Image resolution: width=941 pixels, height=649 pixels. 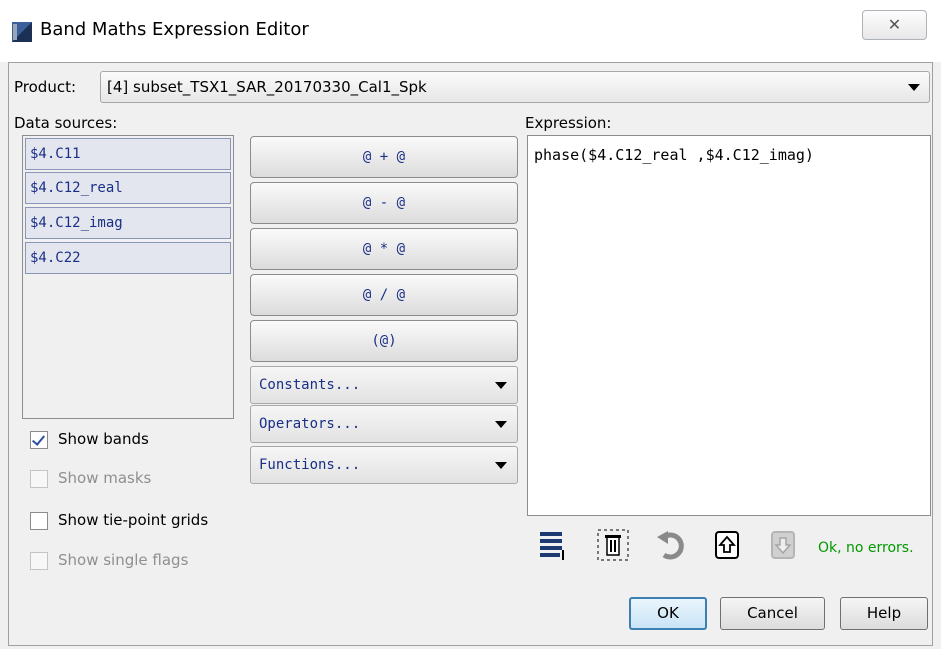 What do you see at coordinates (470, 31) in the screenshot?
I see `title-bar: Band Maths Expression Editor ✕` at bounding box center [470, 31].